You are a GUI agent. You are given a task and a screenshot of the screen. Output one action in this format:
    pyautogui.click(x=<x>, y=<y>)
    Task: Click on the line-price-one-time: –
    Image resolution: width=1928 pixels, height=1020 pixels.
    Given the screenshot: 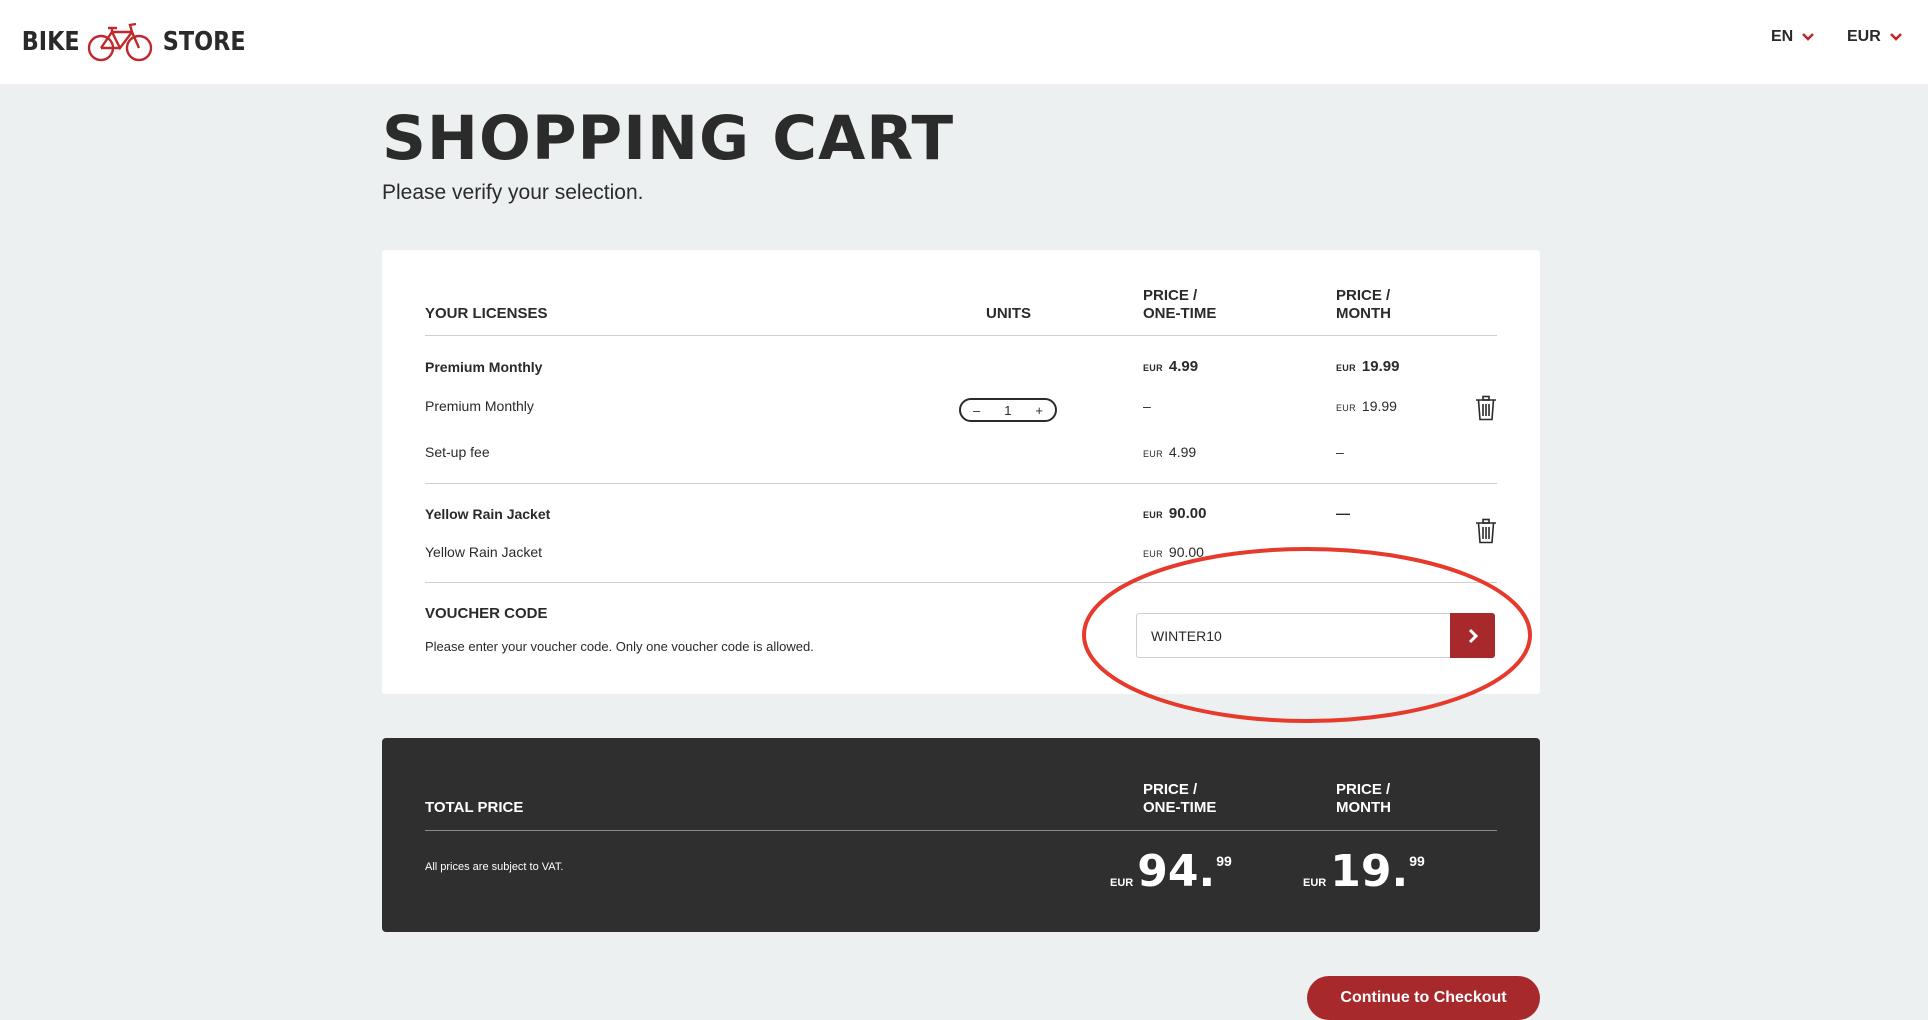 What is the action you would take?
    pyautogui.click(x=1147, y=406)
    